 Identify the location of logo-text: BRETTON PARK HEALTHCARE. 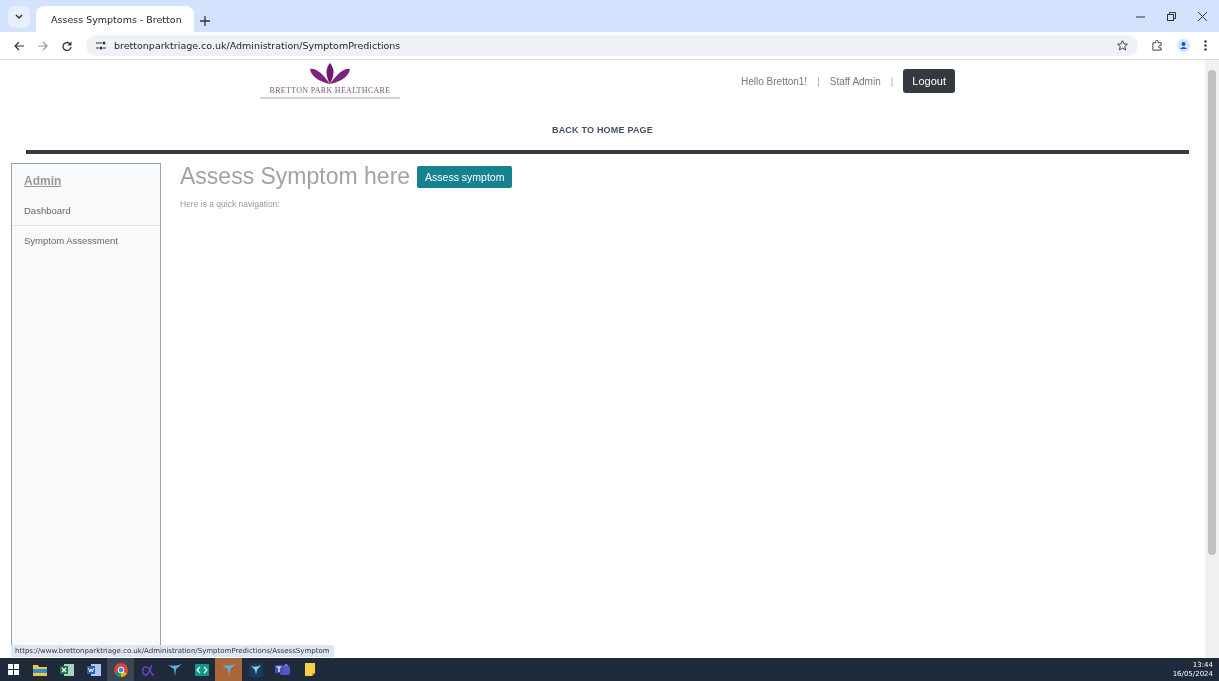
(330, 90).